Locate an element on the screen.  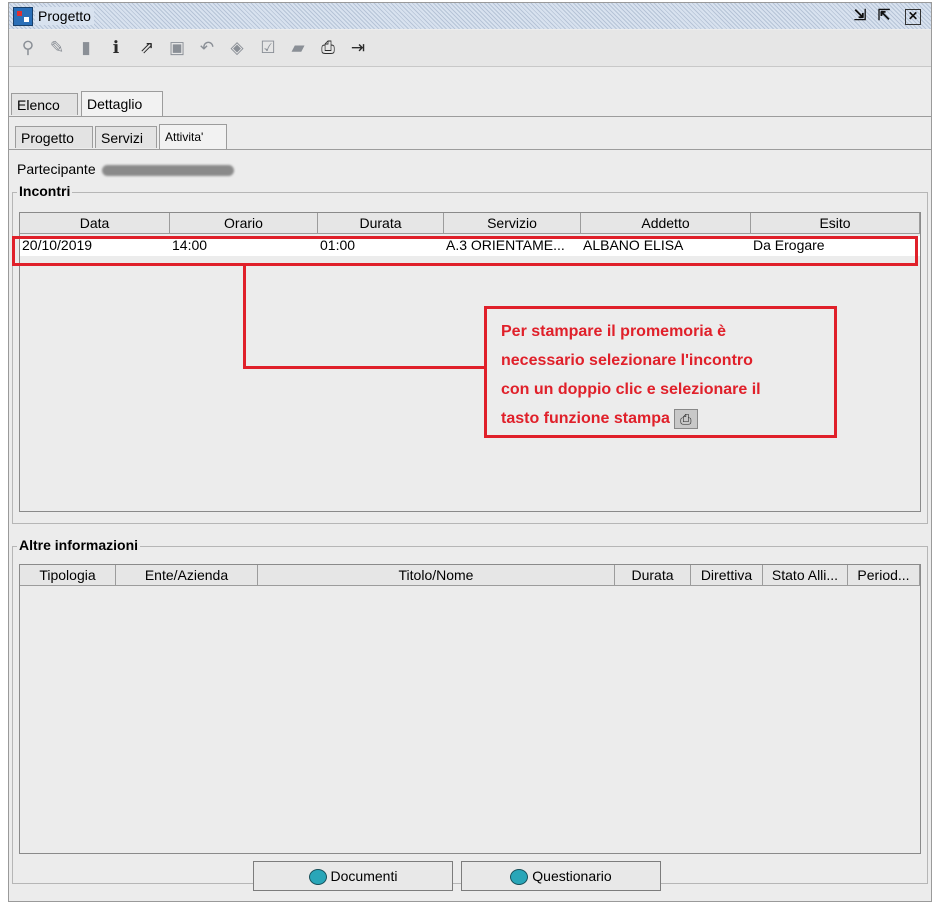
delete-icon: ◈ is located at coordinates (237, 48).